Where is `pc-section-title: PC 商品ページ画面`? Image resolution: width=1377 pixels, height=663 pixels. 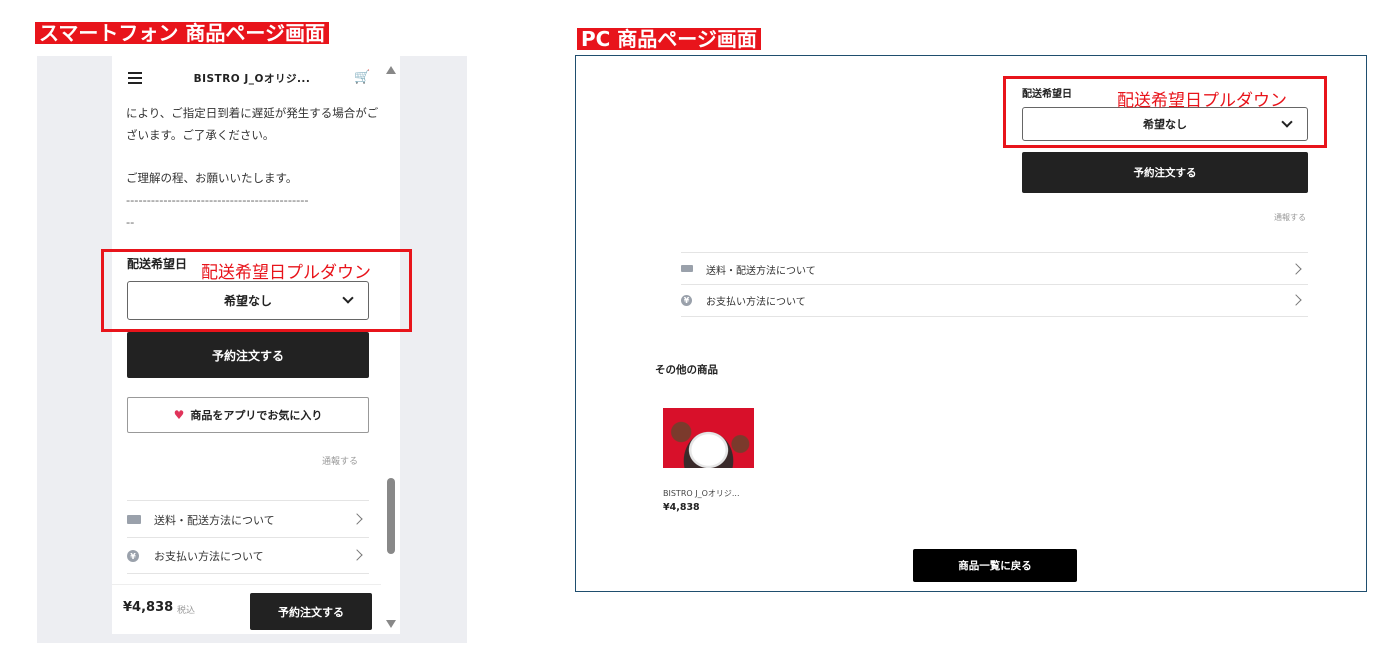
pc-section-title: PC 商品ページ画面 is located at coordinates (669, 39).